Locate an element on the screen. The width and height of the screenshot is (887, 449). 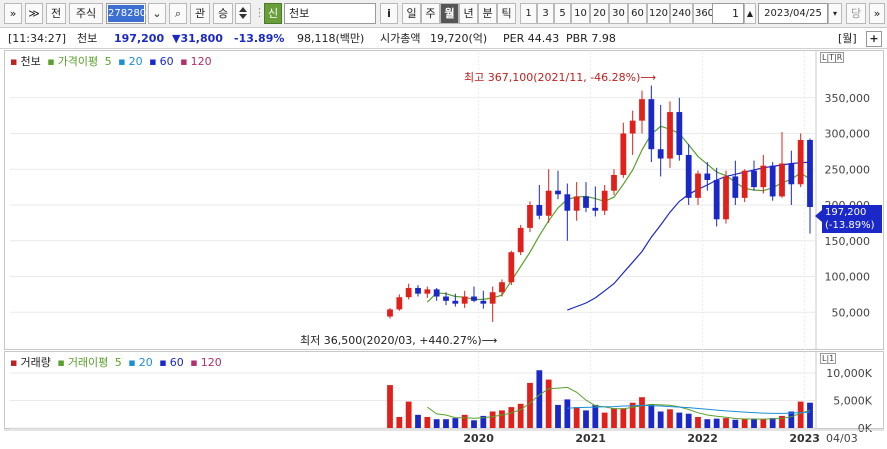
price-y-tick-label: 350,000 is located at coordinates (848, 98).